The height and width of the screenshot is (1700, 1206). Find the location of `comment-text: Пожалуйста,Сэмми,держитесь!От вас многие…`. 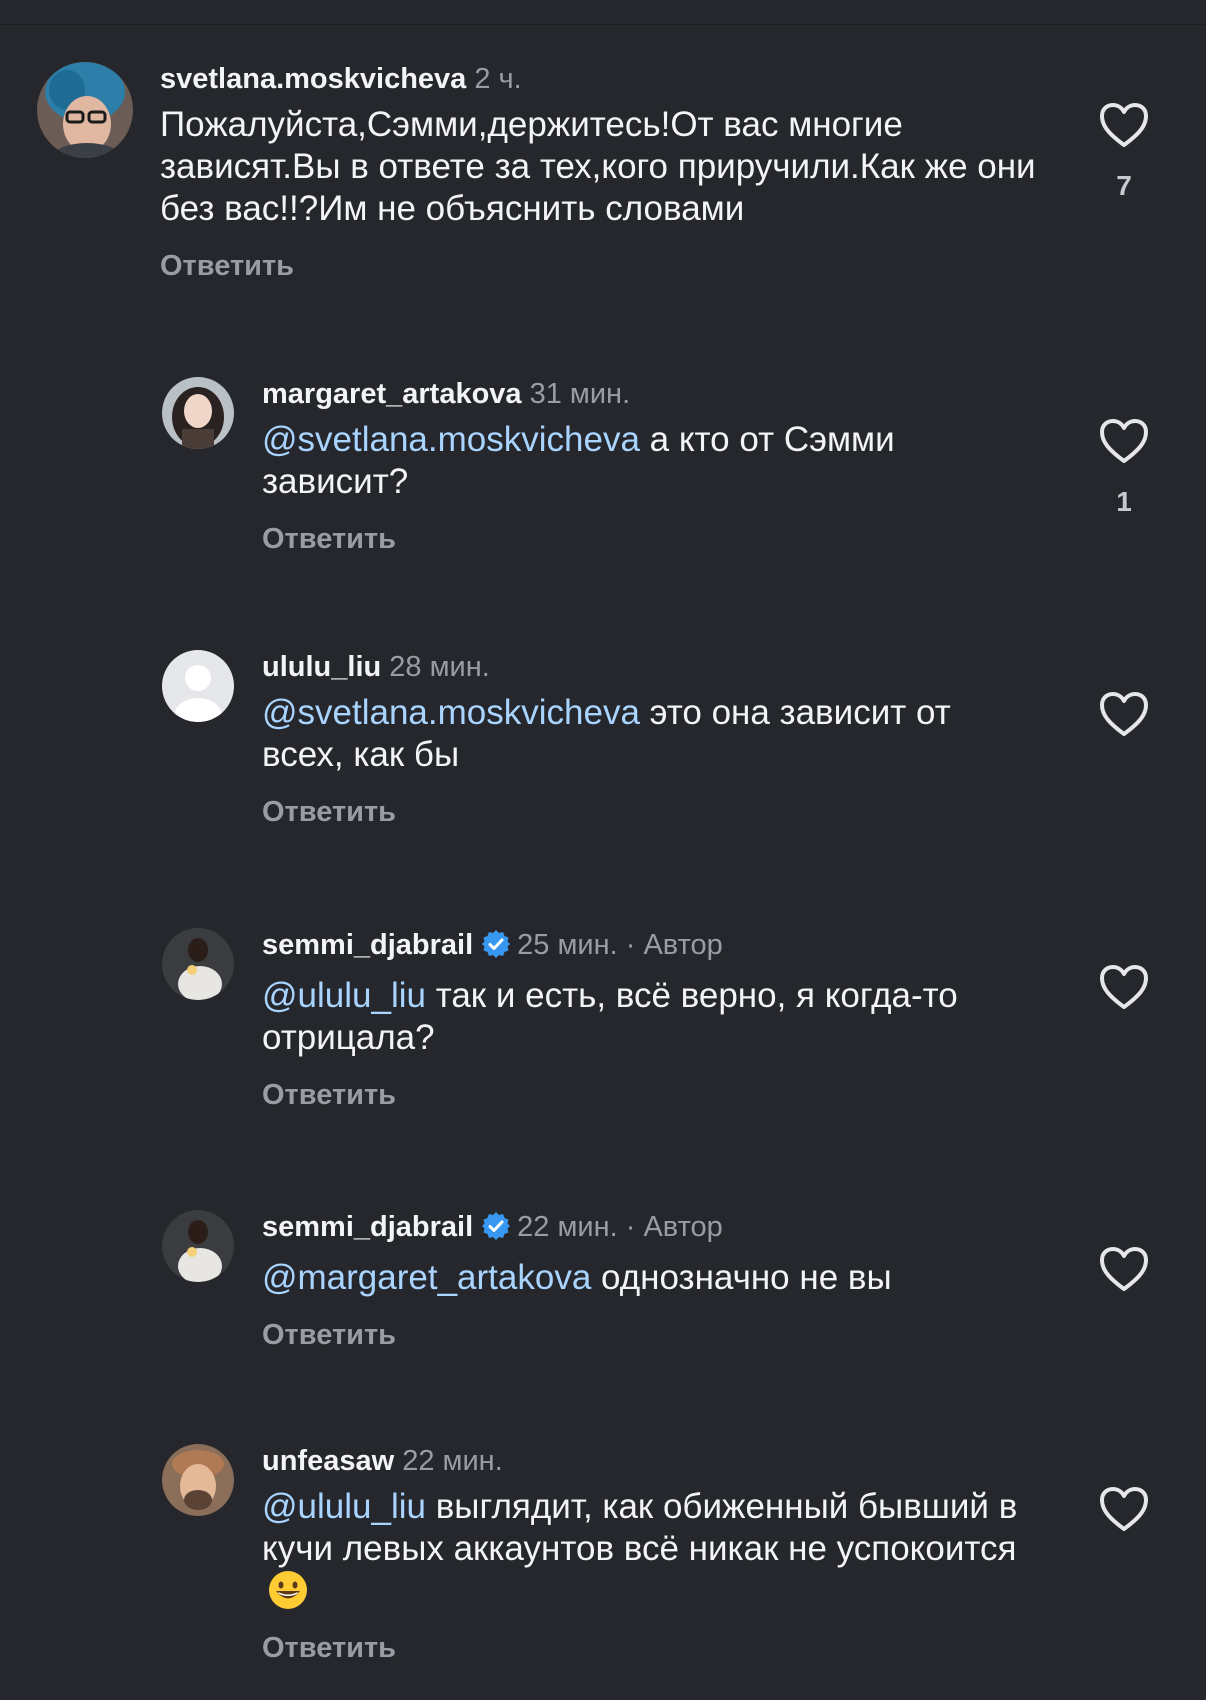

comment-text: Пожалуйста,Сэмми,держитесь!От вас многие… is located at coordinates (598, 166).